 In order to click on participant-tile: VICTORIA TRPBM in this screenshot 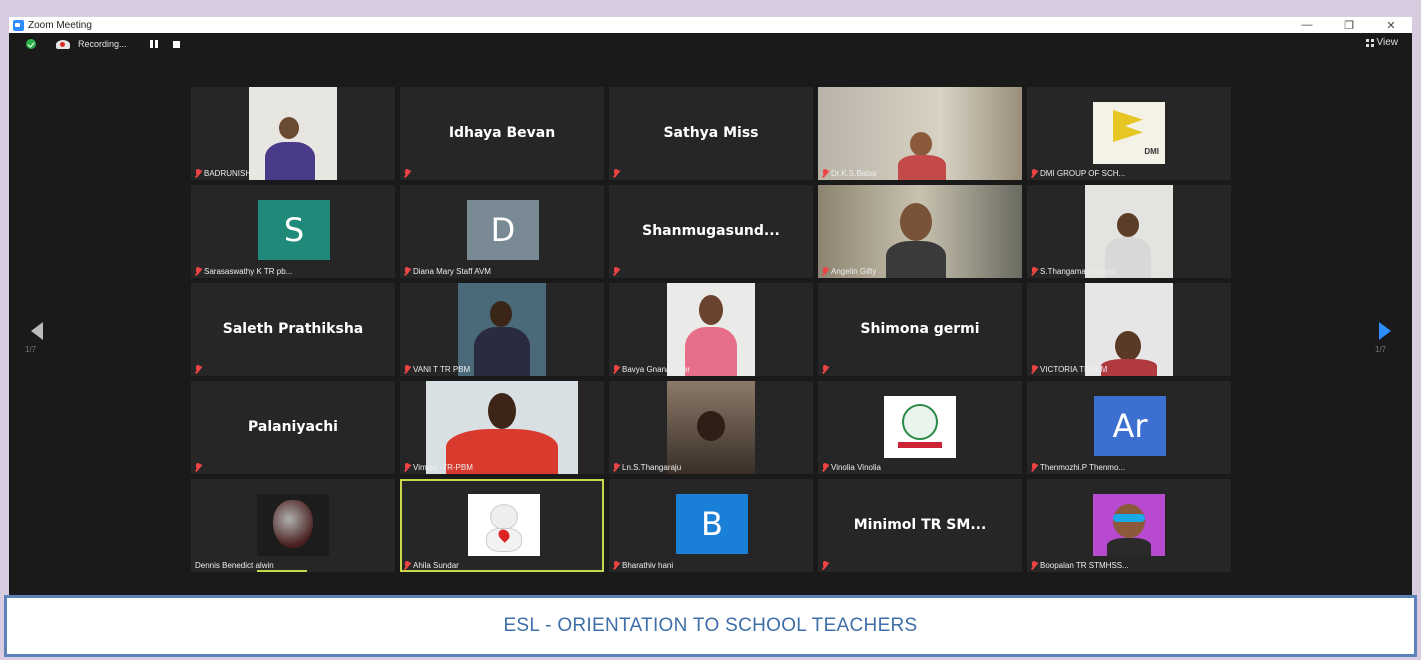, I will do `click(1129, 329)`.